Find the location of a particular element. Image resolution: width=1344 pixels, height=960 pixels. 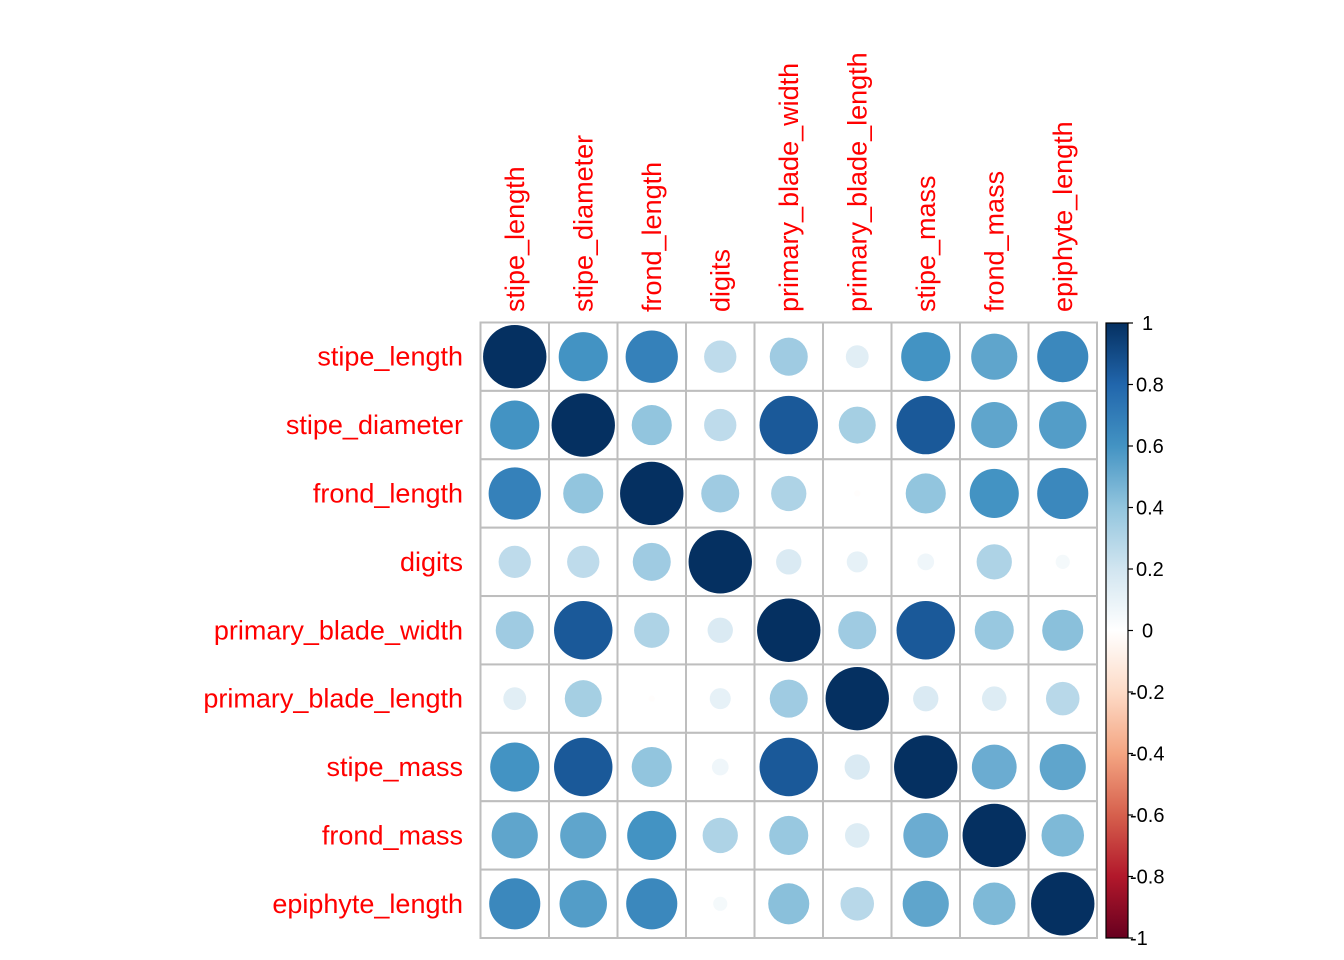

correlation-circle-stipe_mass-primary_blade_width is located at coordinates (788, 767).